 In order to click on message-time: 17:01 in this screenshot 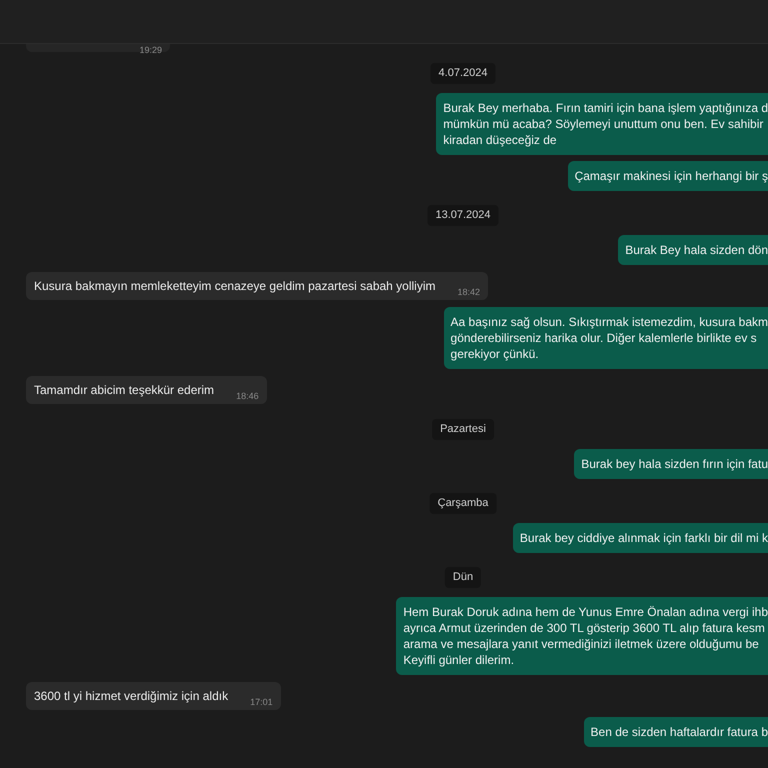, I will do `click(261, 702)`.